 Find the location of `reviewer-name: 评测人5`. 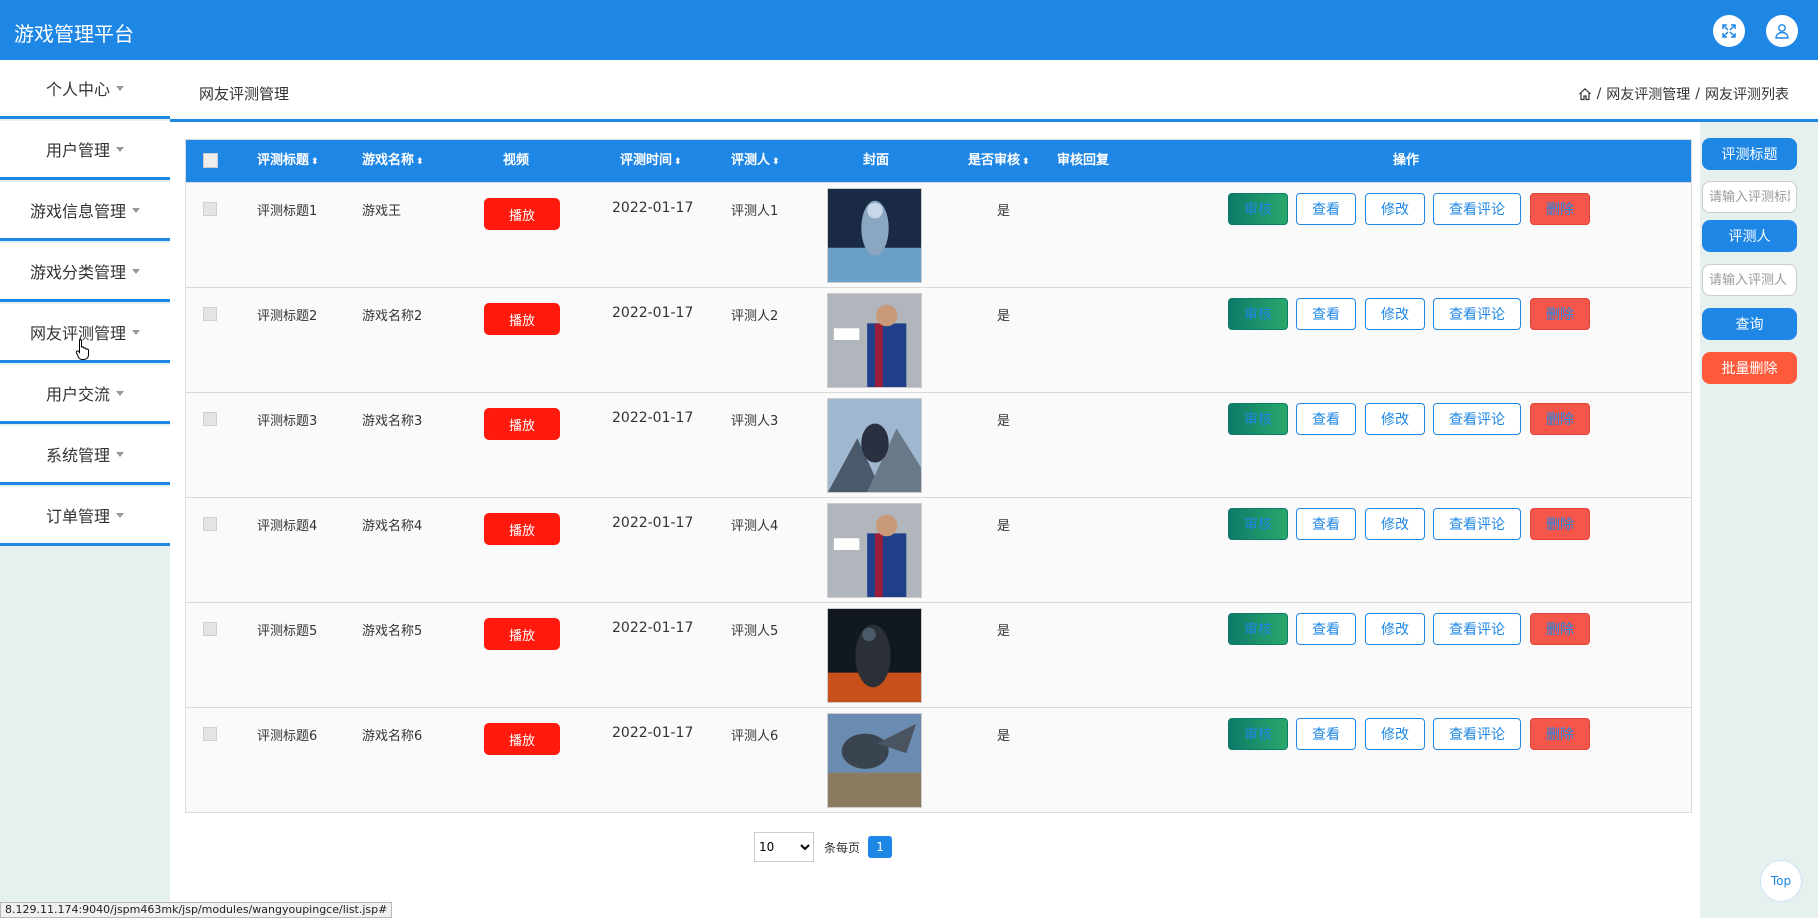

reviewer-name: 评测人5 is located at coordinates (755, 631).